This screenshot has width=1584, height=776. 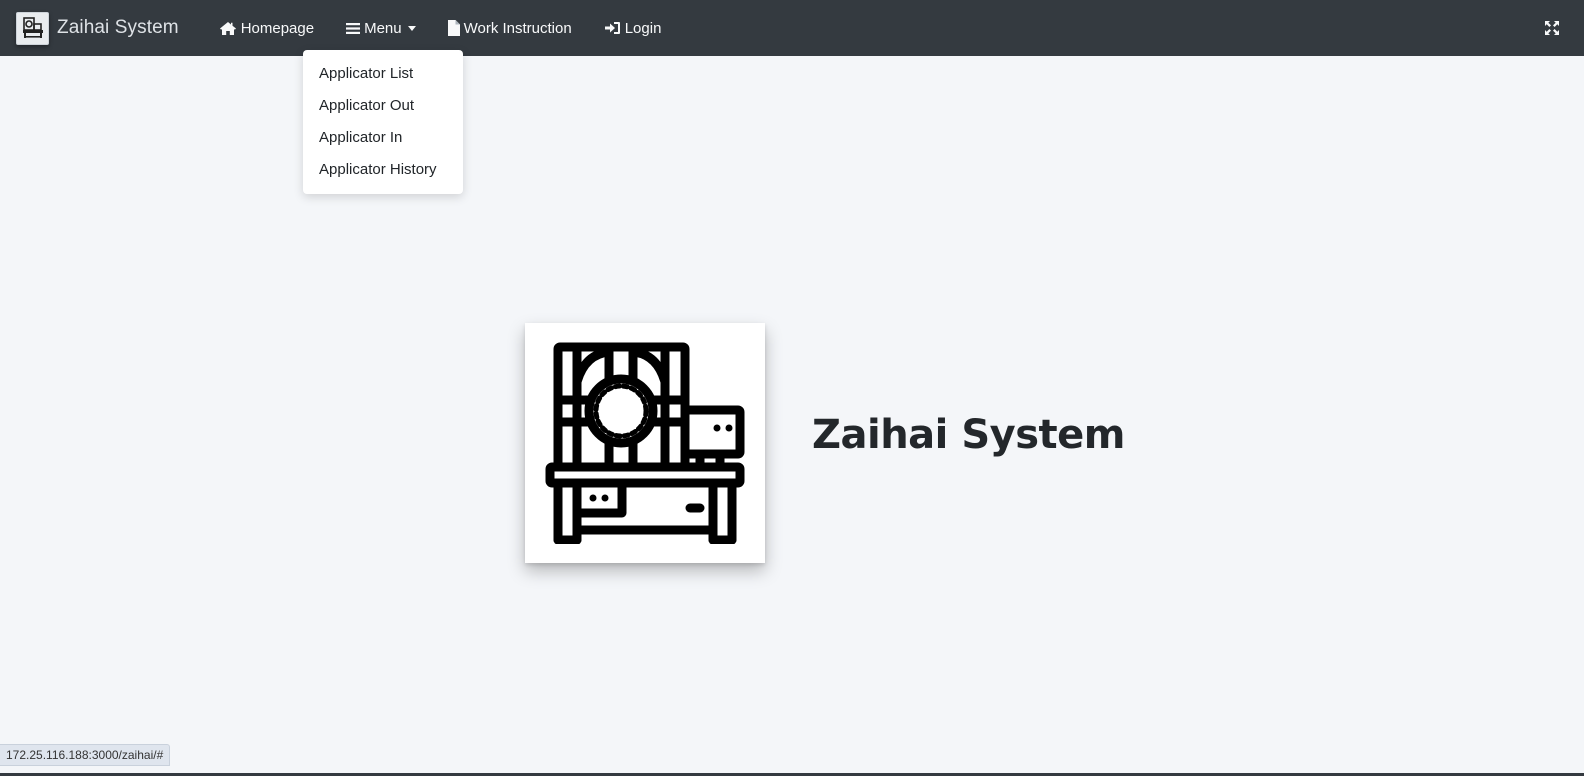 I want to click on hero-title: Zaihai System, so click(x=968, y=435).